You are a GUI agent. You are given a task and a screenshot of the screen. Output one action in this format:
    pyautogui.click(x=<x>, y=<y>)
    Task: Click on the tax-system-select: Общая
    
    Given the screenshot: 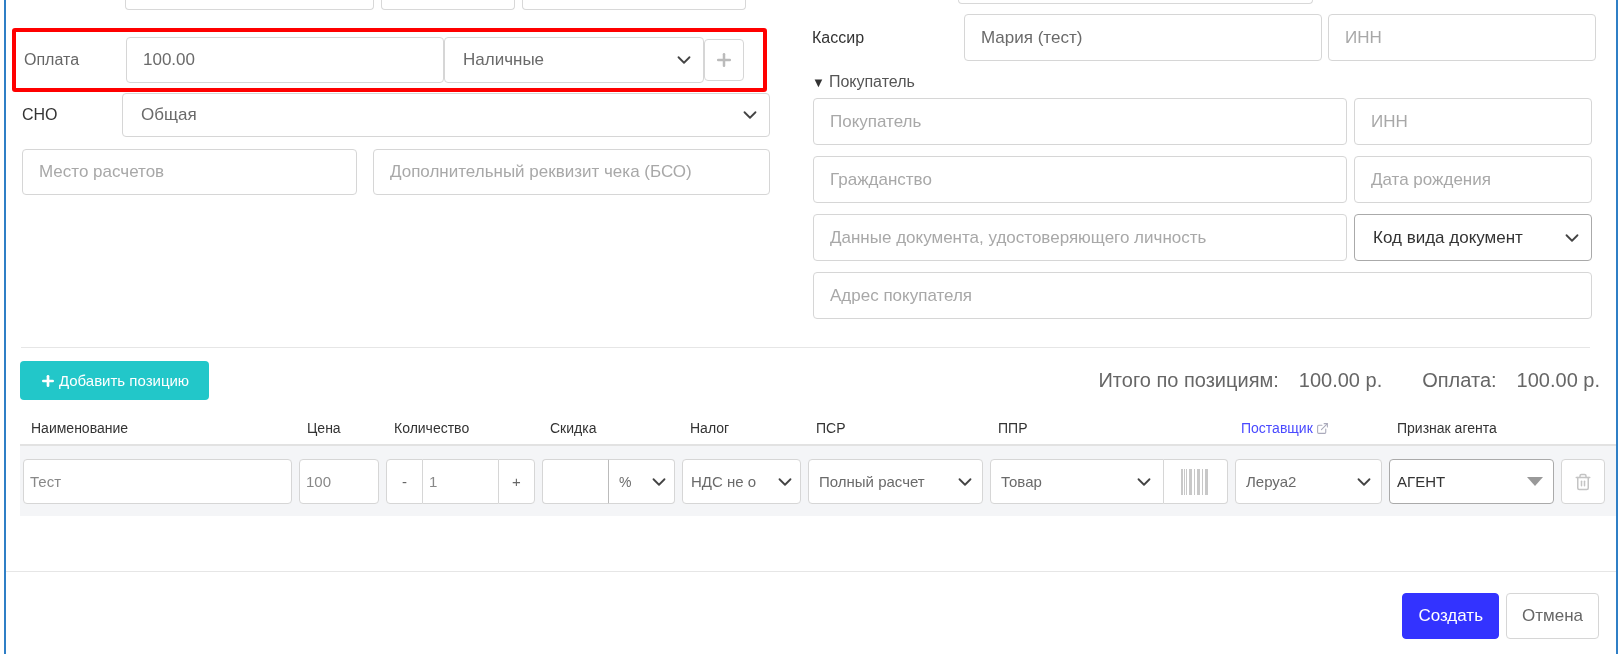 What is the action you would take?
    pyautogui.click(x=446, y=115)
    